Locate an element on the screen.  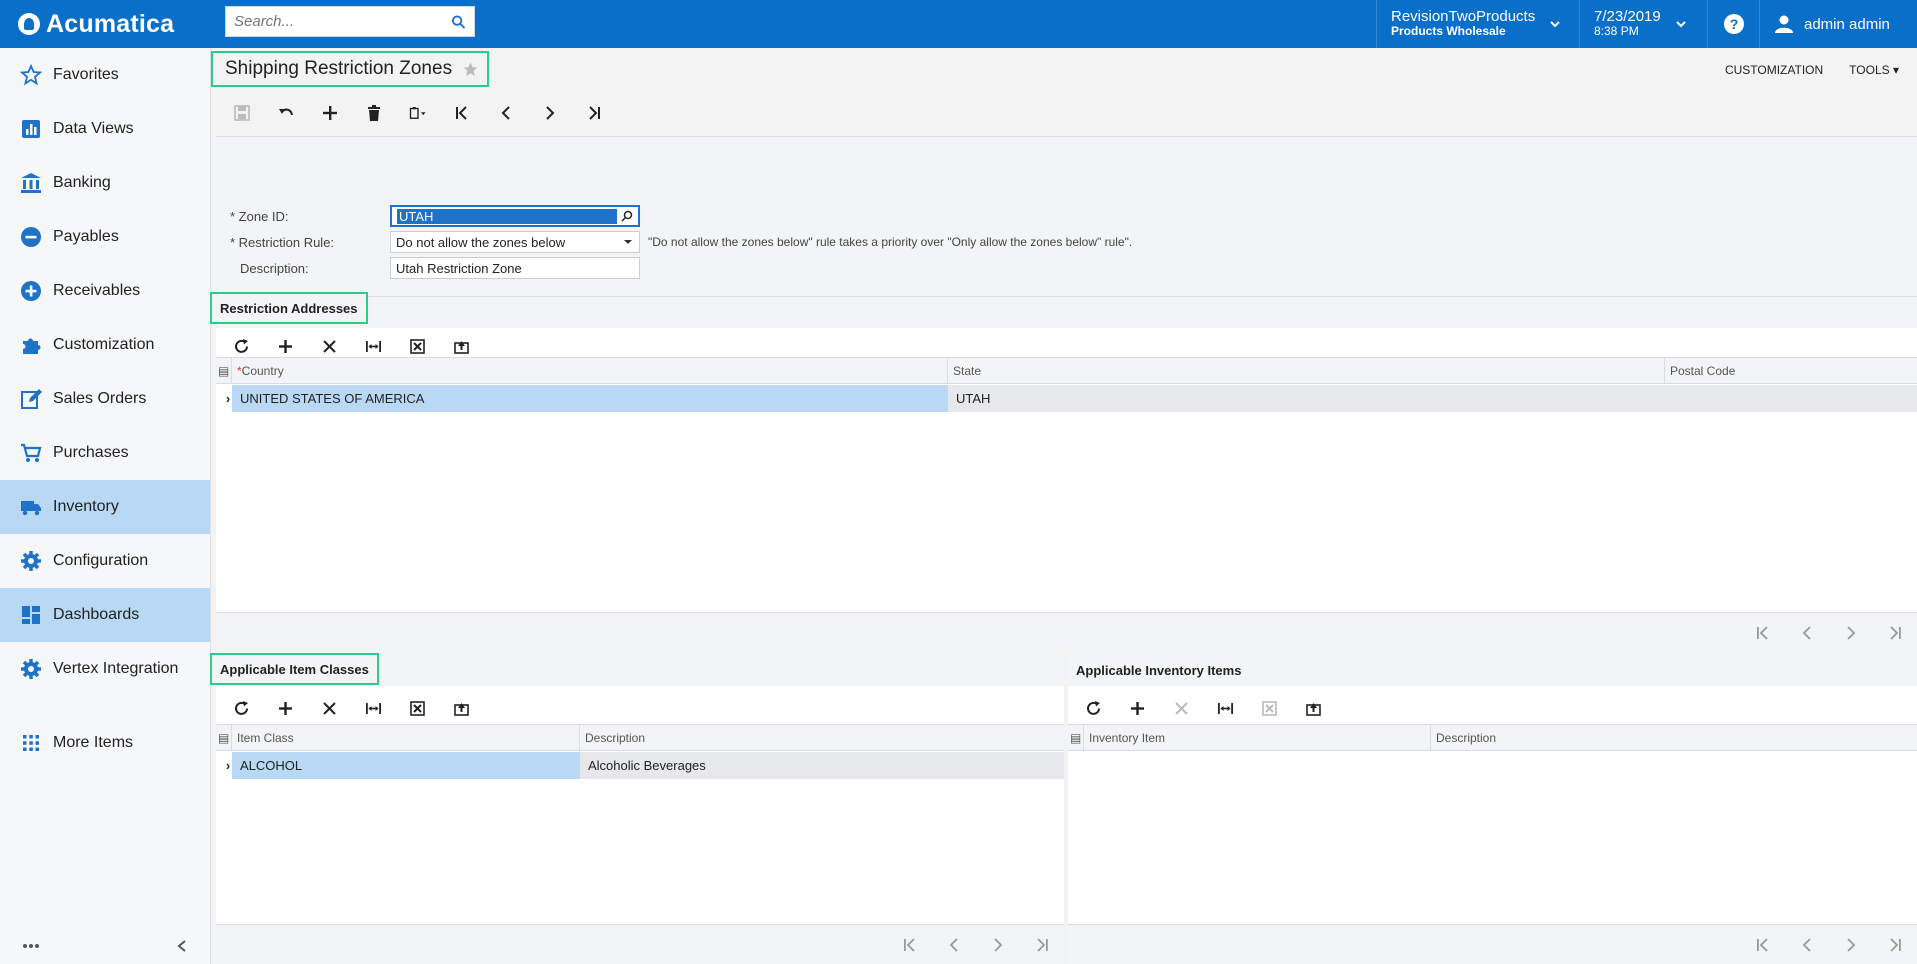
sidebar-item-vertex-integration: Vertex Integration is located at coordinates (105, 669).